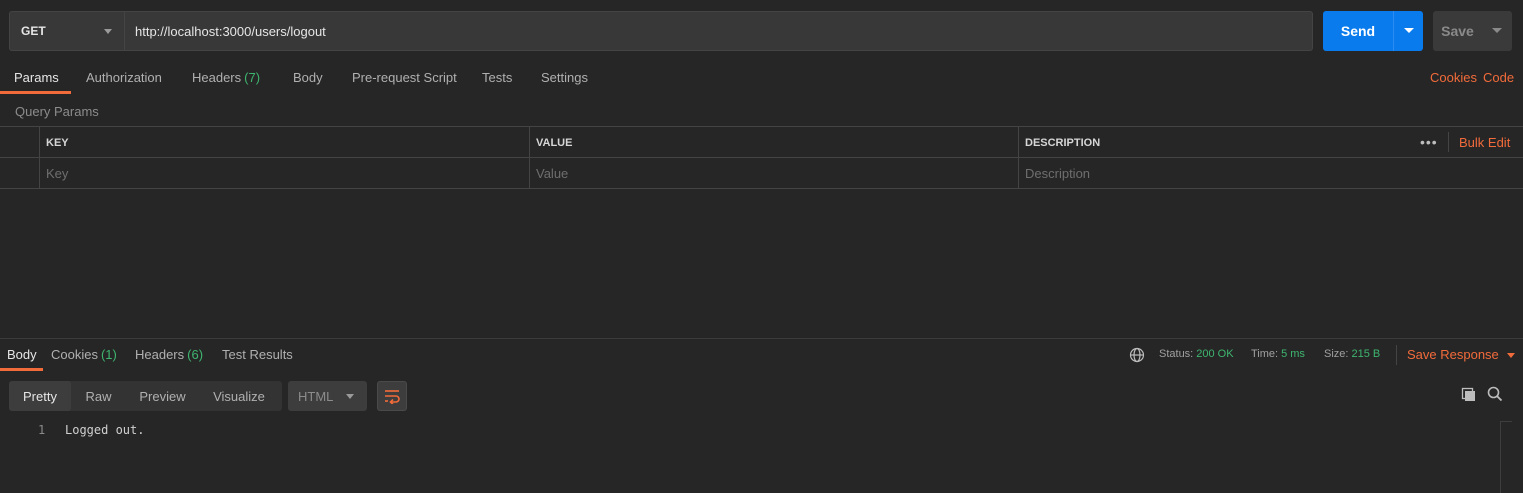 The height and width of the screenshot is (493, 1523). Describe the element at coordinates (195, 354) in the screenshot. I see `tab-count: (6)` at that location.